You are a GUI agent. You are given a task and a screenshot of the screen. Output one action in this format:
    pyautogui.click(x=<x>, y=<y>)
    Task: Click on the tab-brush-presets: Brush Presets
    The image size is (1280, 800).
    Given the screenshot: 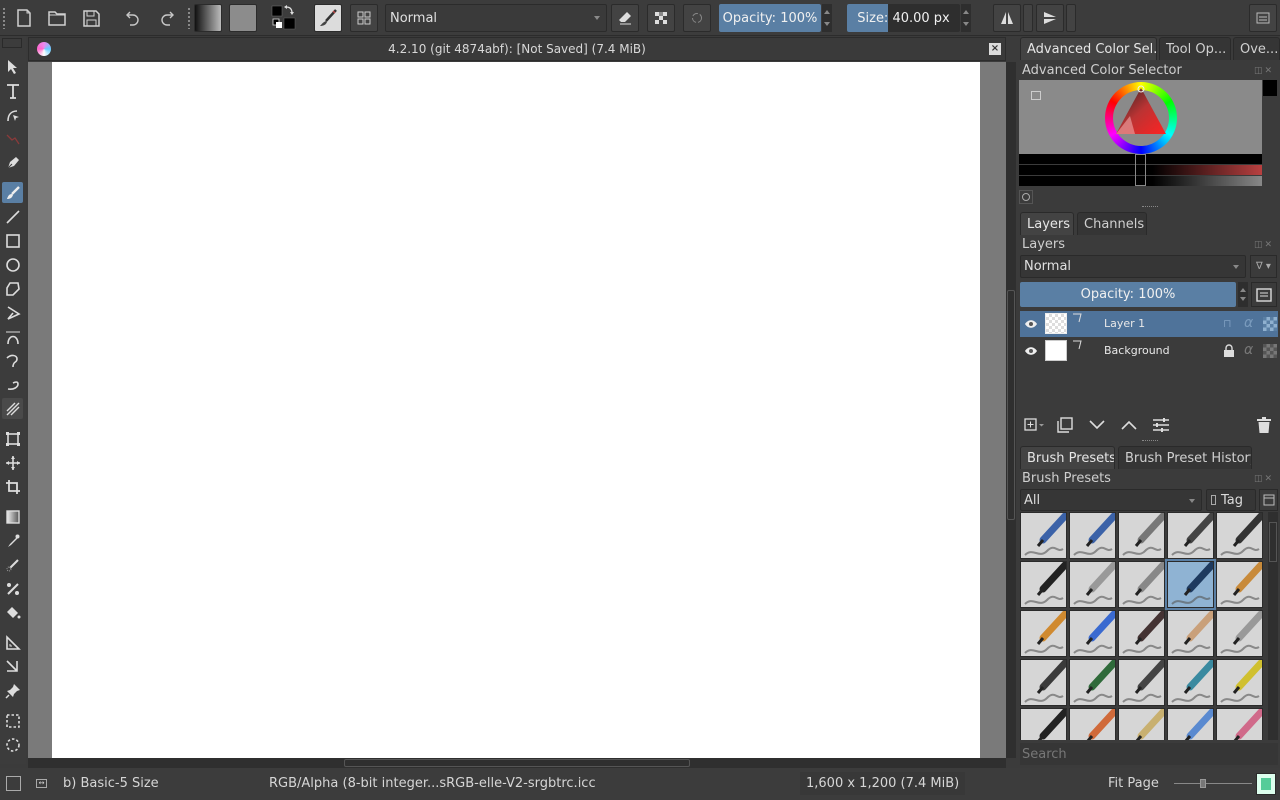 What is the action you would take?
    pyautogui.click(x=1067, y=457)
    